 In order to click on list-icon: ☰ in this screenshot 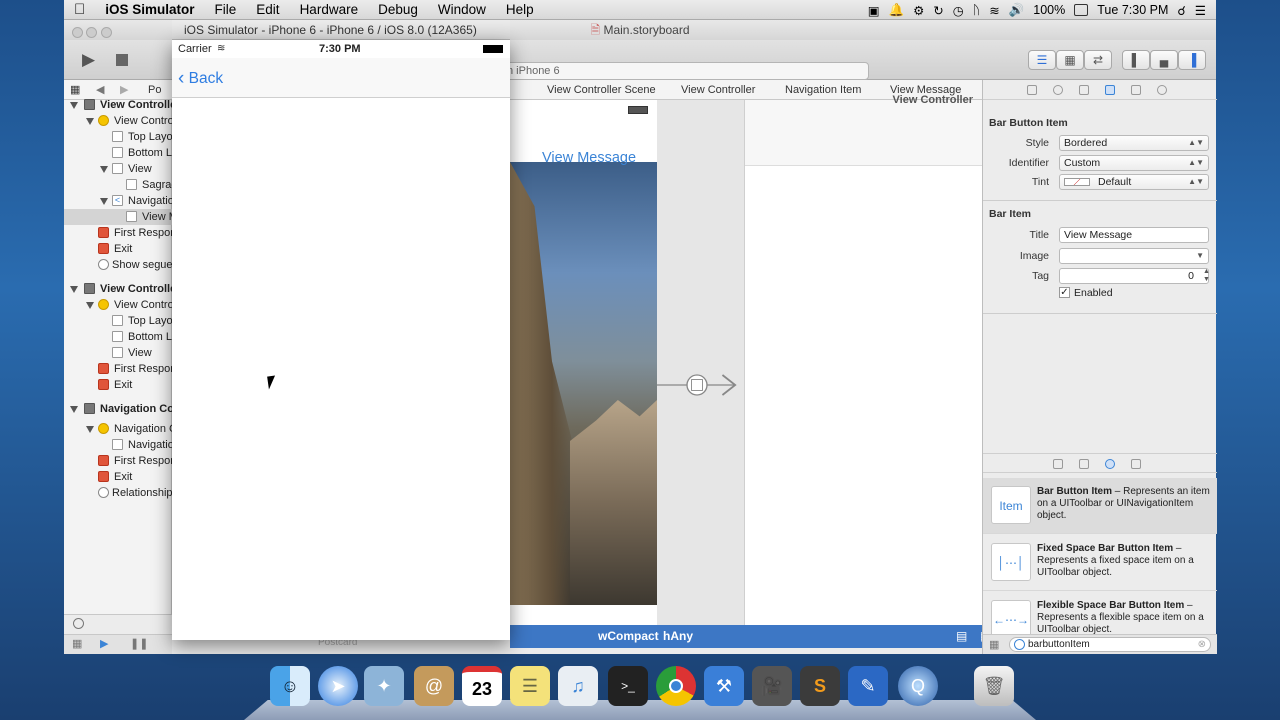, I will do `click(1200, 10)`.